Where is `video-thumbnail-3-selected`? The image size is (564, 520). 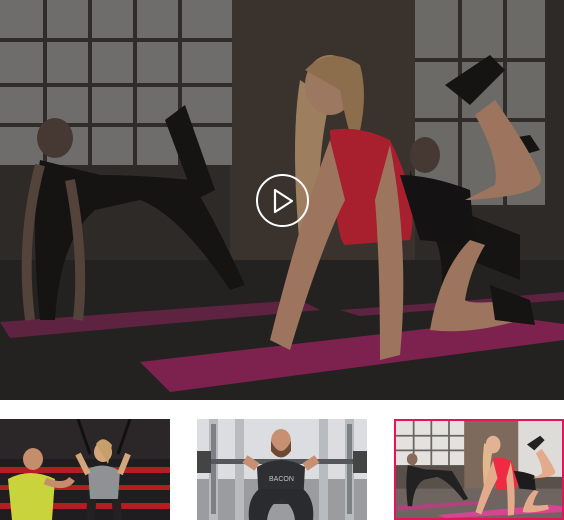 video-thumbnail-3-selected is located at coordinates (479, 469).